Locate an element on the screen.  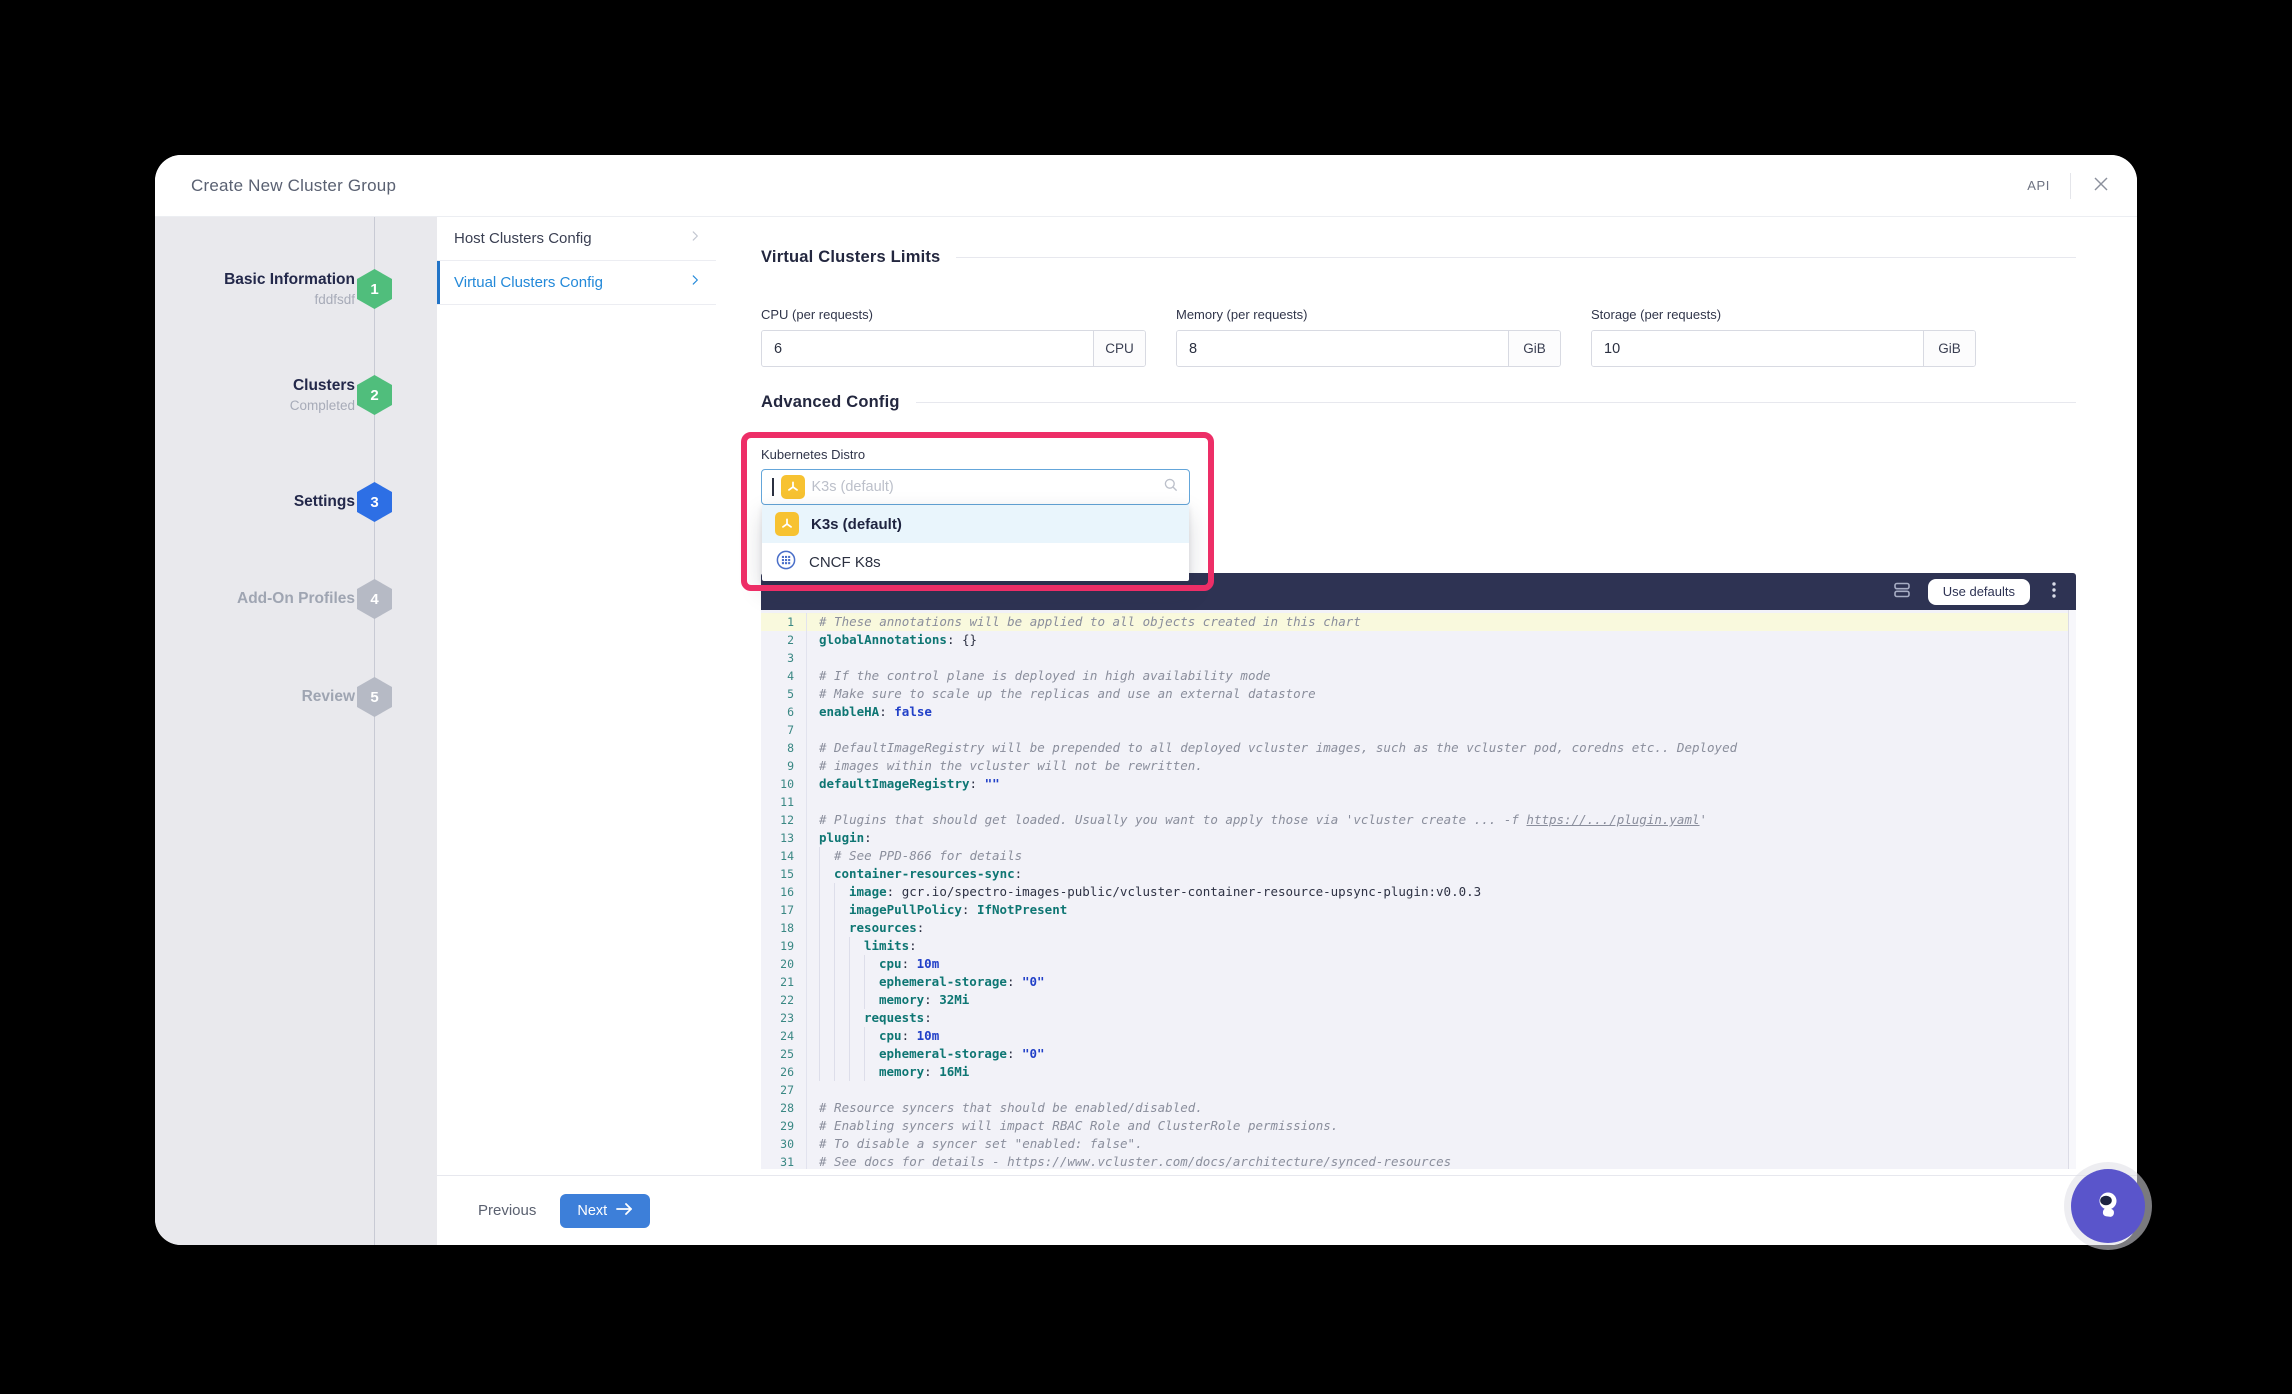
code-text: # See PPD-866 for details is located at coordinates (914, 856).